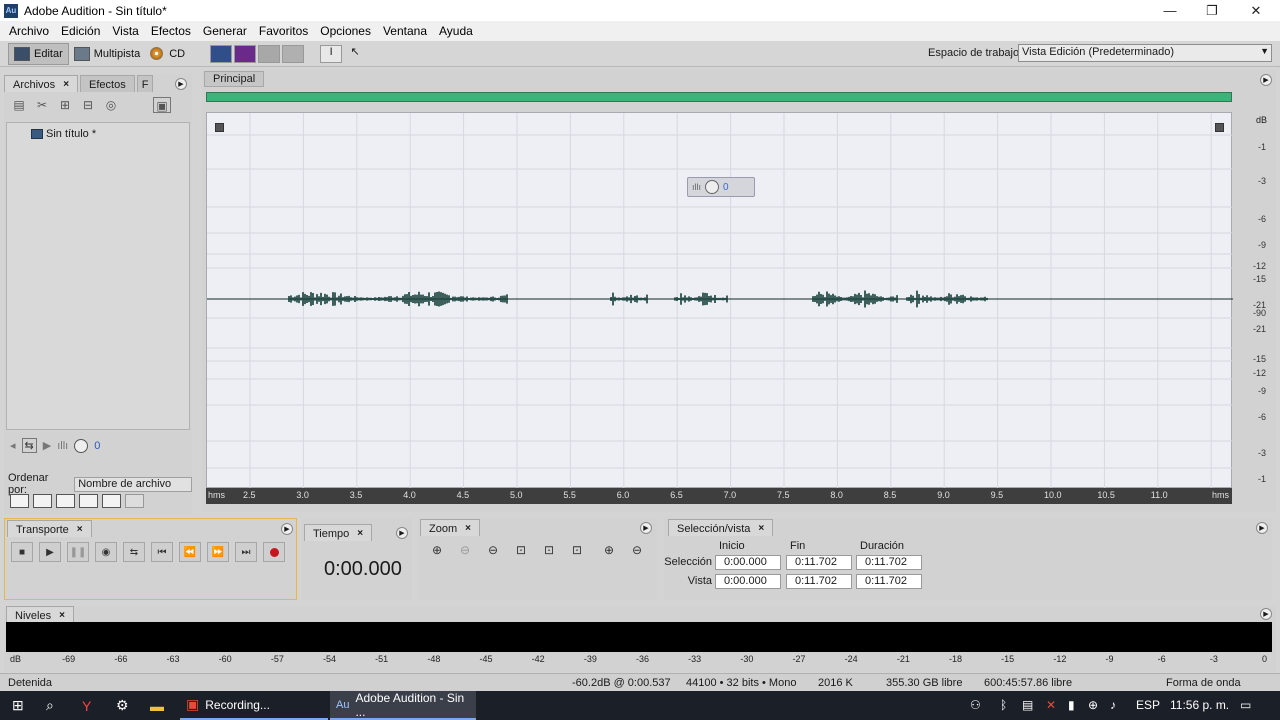 Image resolution: width=1280 pixels, height=720 pixels. What do you see at coordinates (190, 552) in the screenshot?
I see `rewind-button: ⏪` at bounding box center [190, 552].